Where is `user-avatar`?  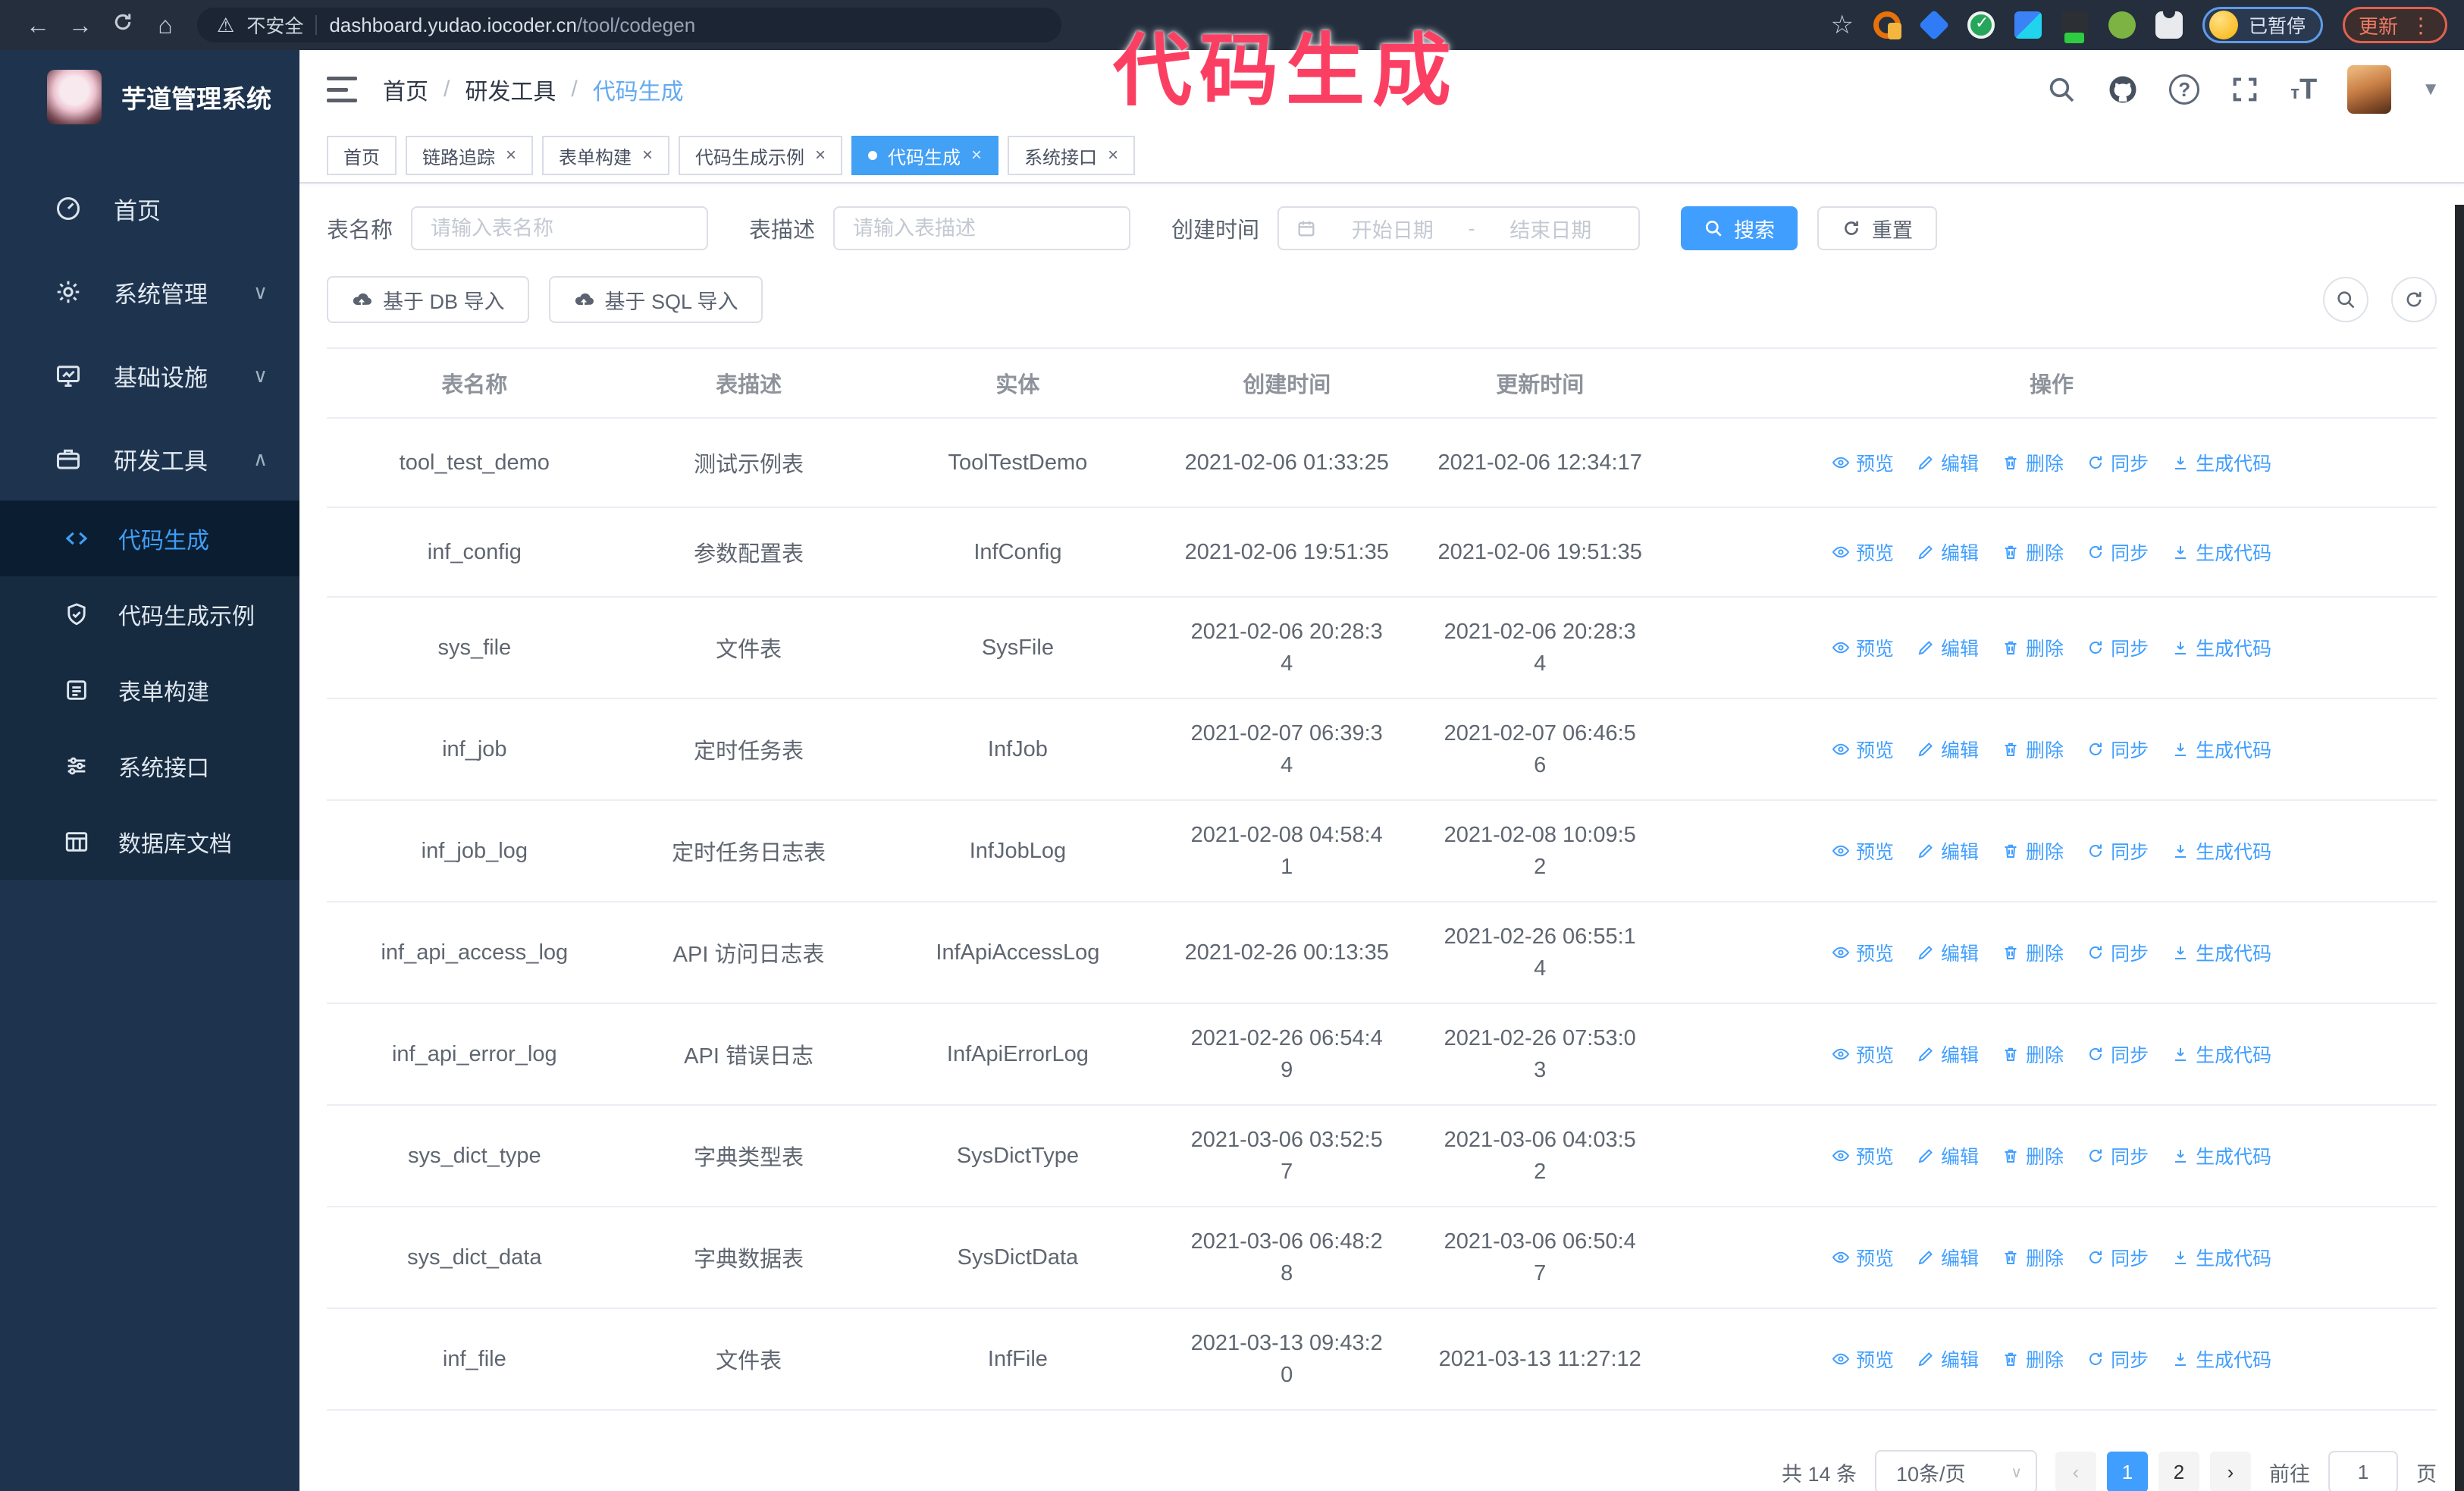 user-avatar is located at coordinates (2370, 89).